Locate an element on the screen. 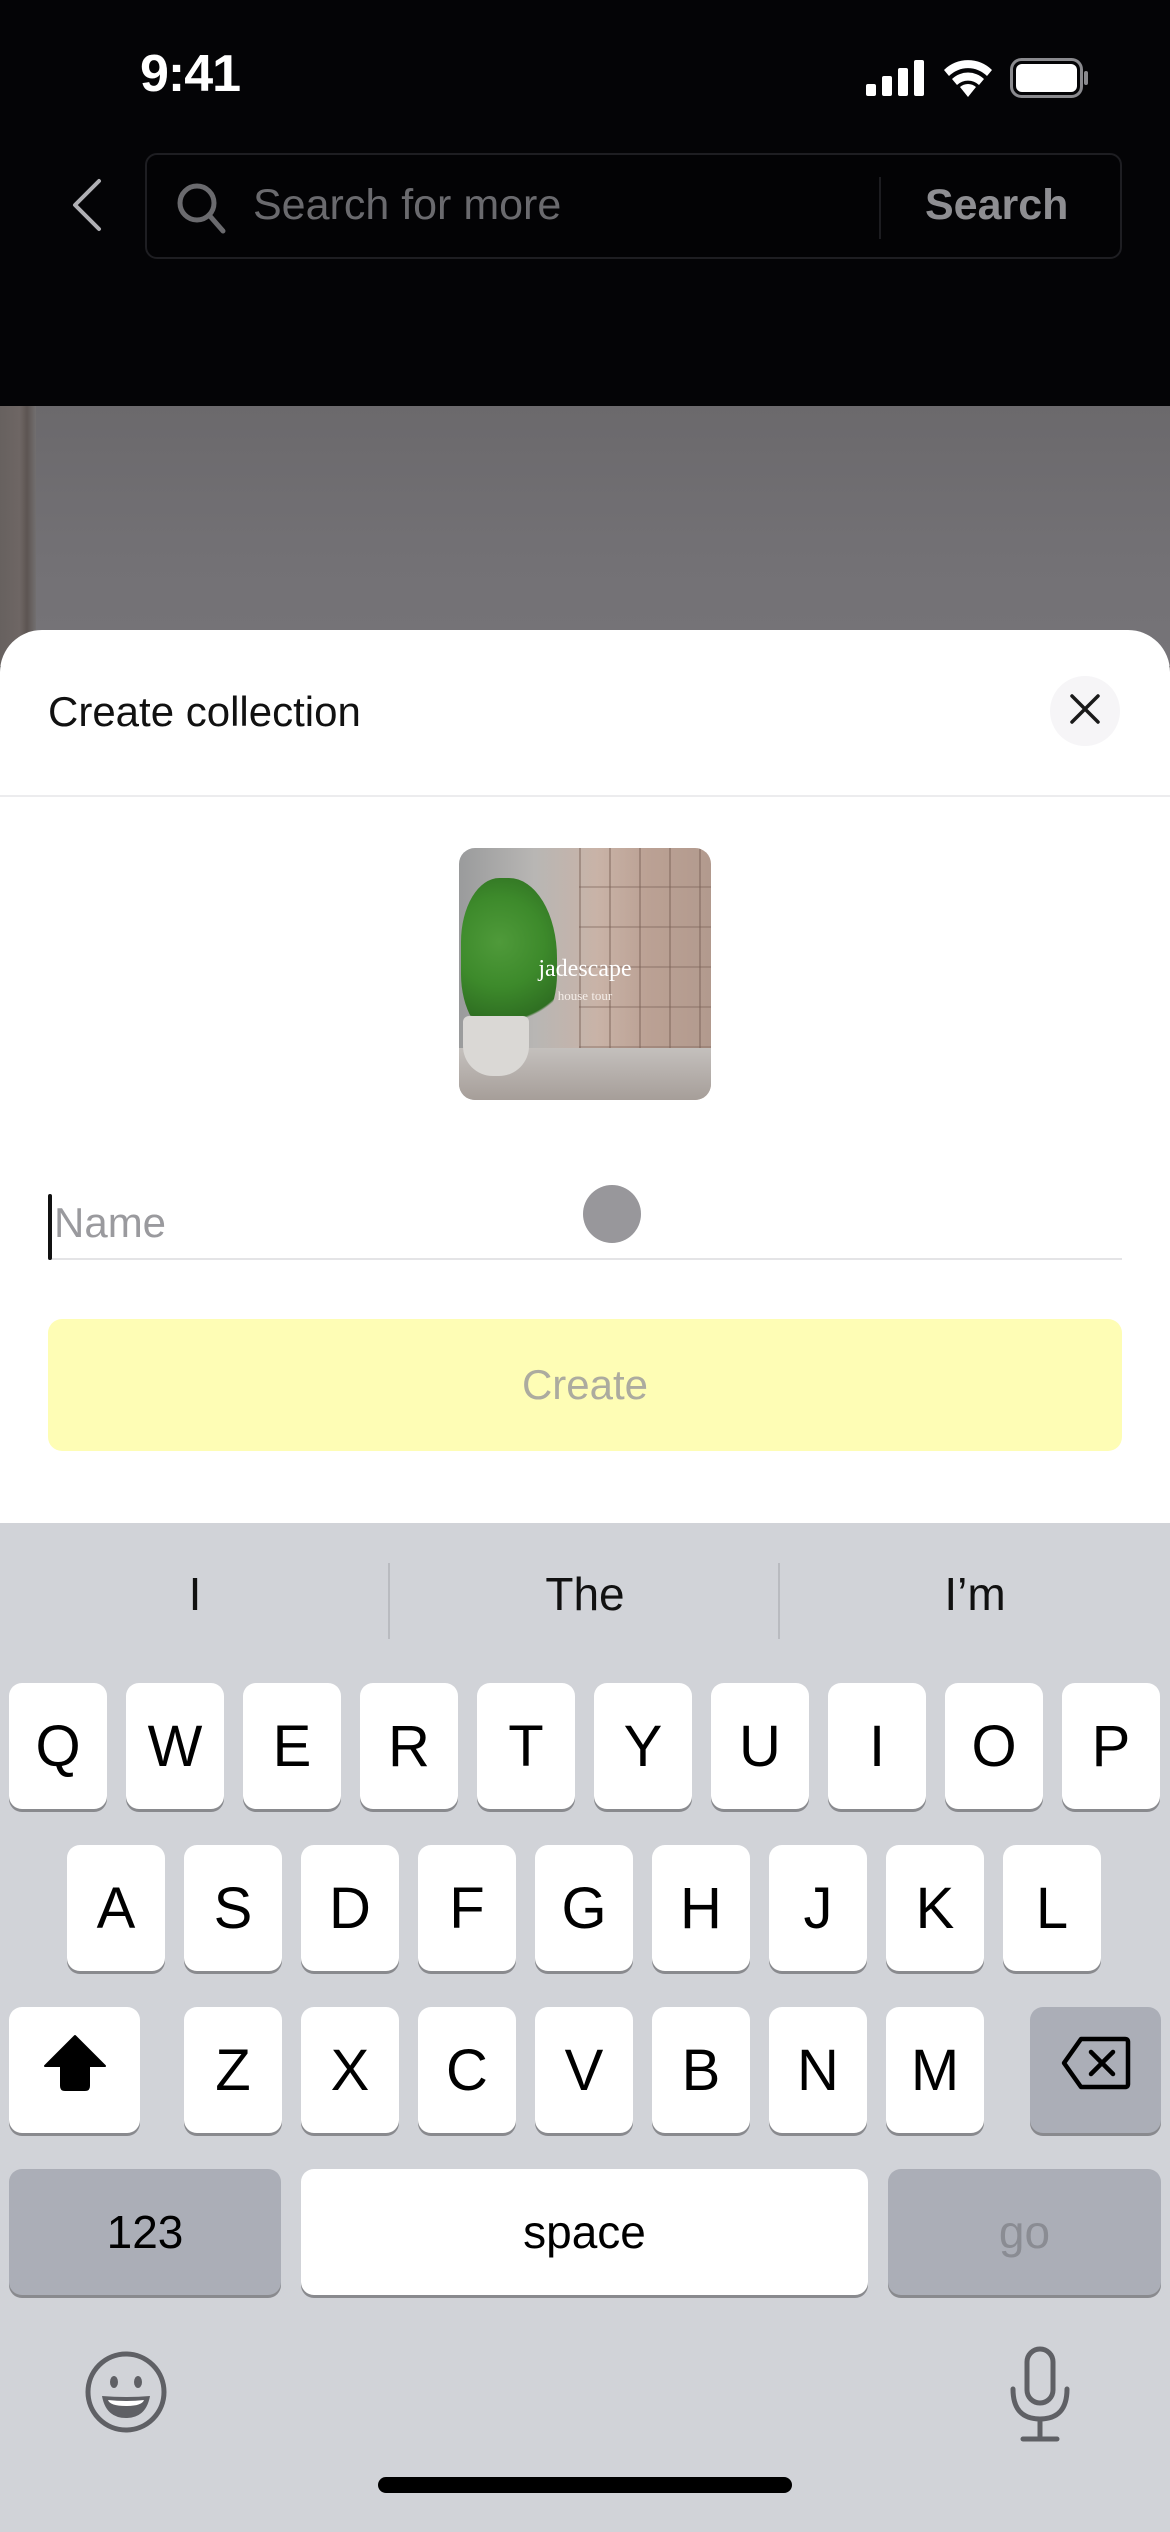  text-caret is located at coordinates (50, 1227).